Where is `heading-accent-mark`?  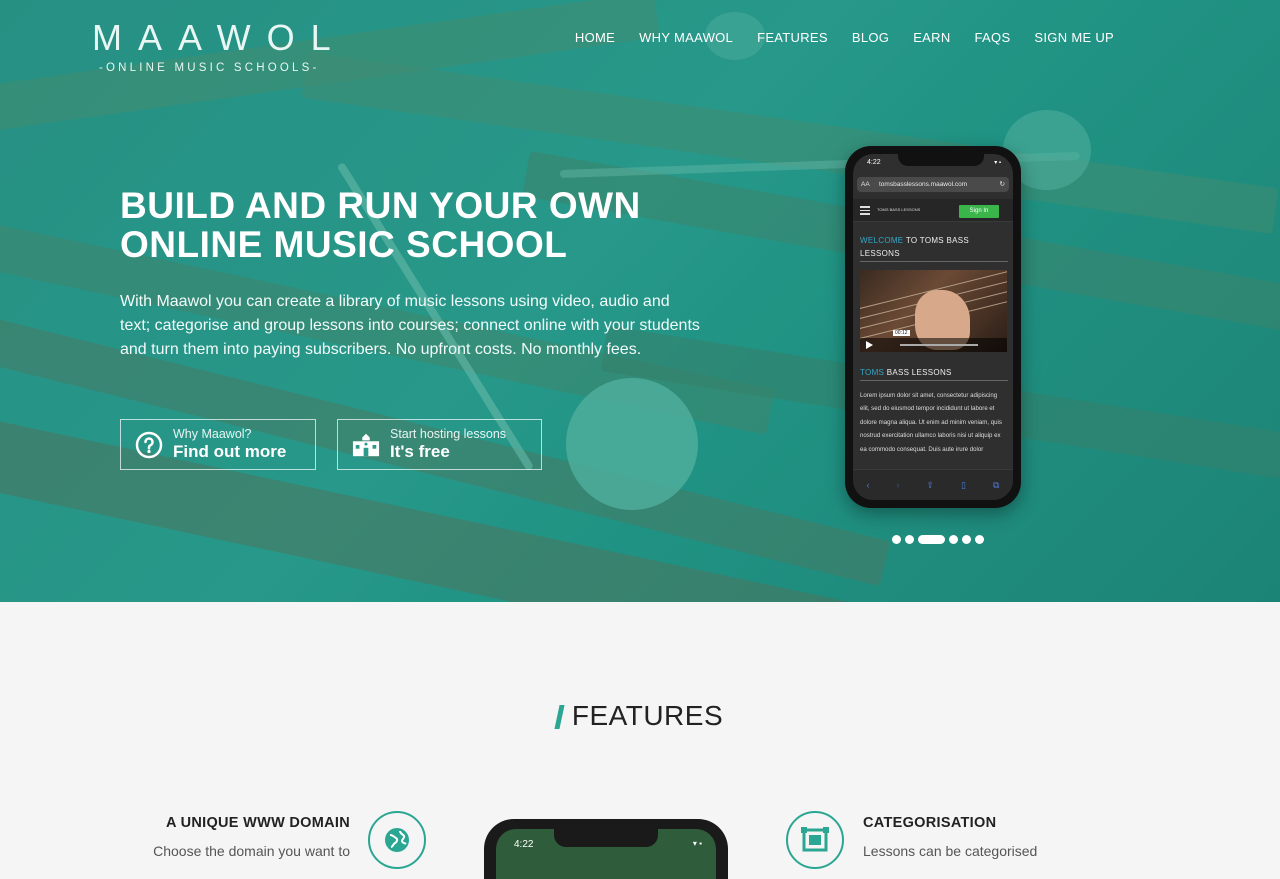 heading-accent-mark is located at coordinates (559, 717).